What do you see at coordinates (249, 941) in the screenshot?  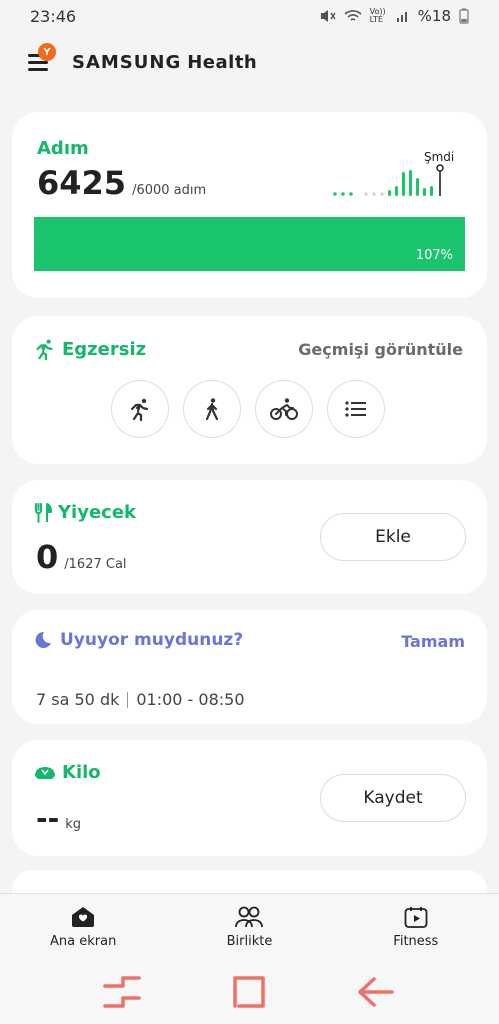 I see `nav-together-label: Birlikte` at bounding box center [249, 941].